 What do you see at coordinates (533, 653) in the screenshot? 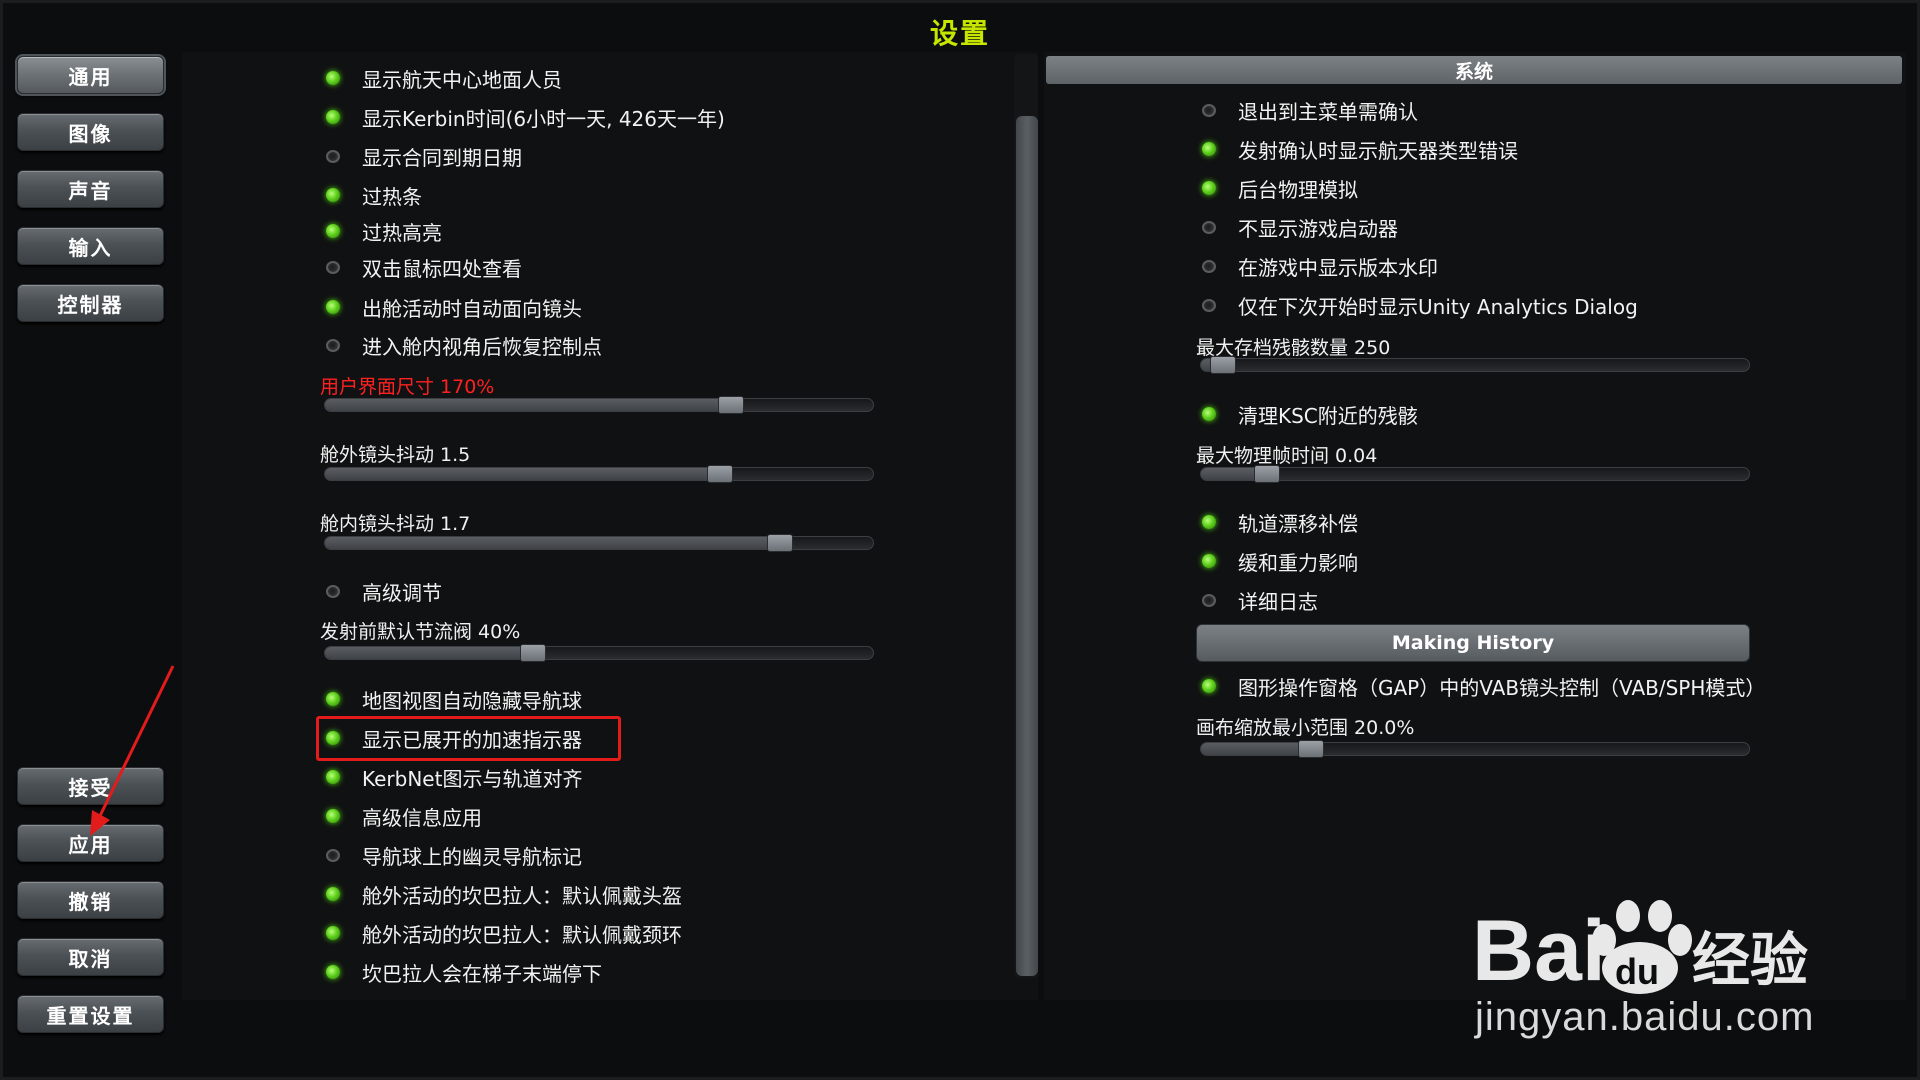
I see `throttle-slider-thumb` at bounding box center [533, 653].